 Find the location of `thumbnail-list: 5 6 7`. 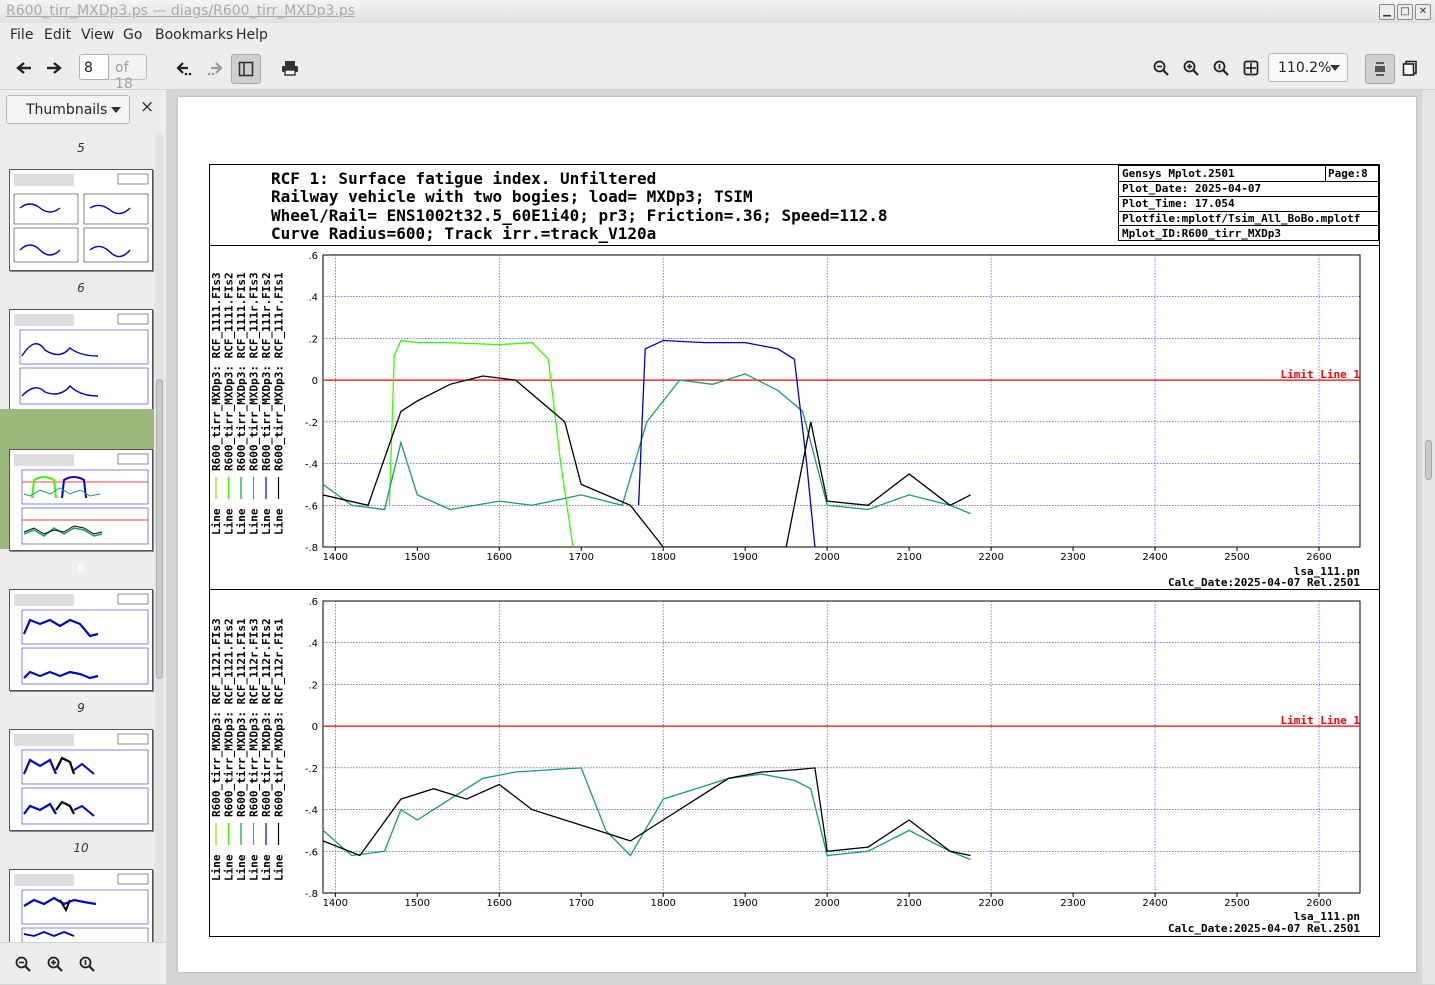

thumbnail-list: 5 6 7 is located at coordinates (77, 537).